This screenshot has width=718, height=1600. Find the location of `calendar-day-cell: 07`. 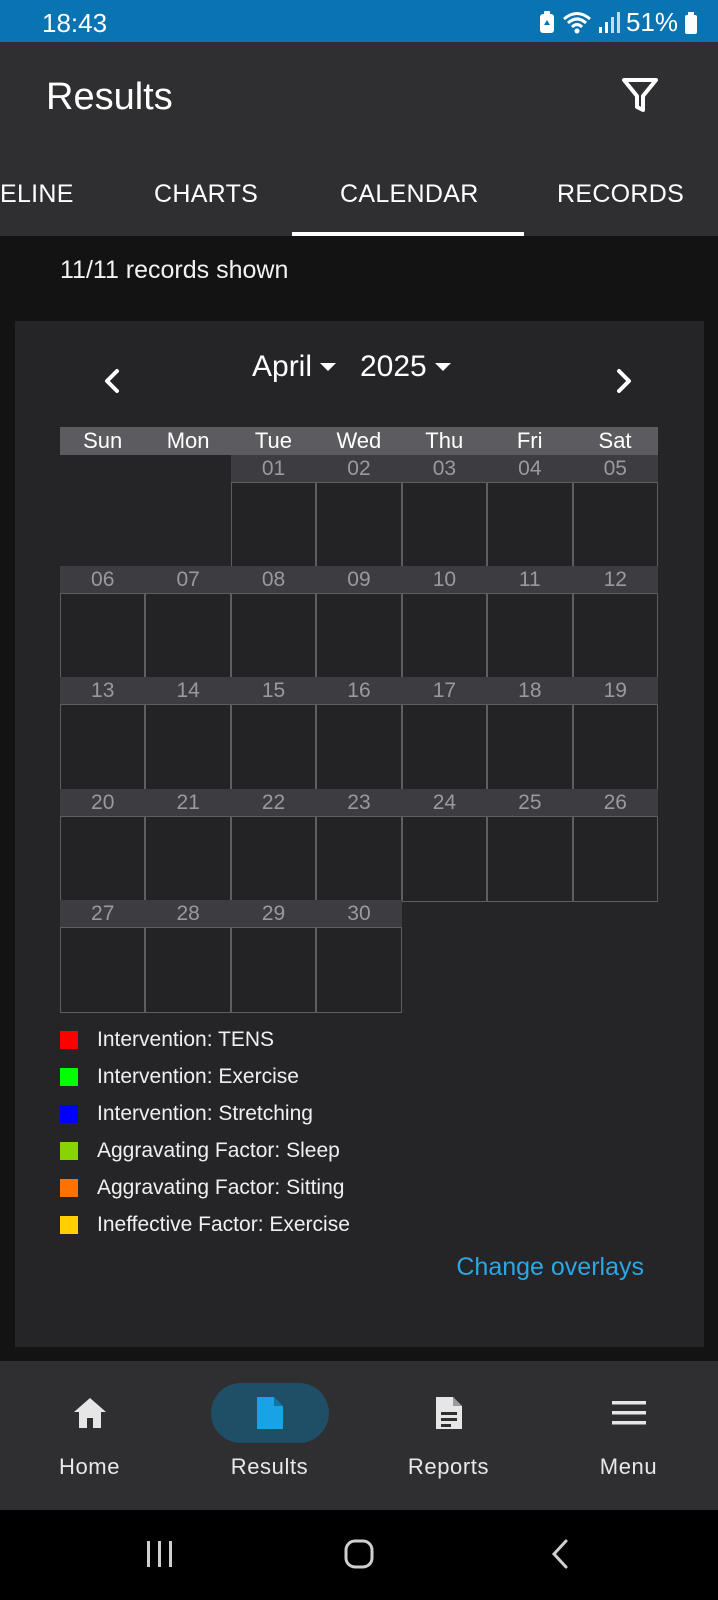

calendar-day-cell: 07 is located at coordinates (188, 623).